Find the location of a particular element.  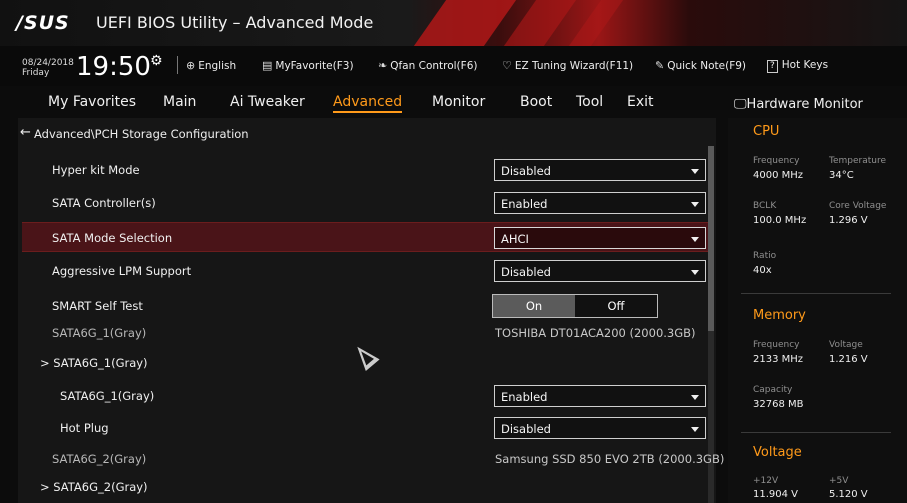

cpu-temperature-value: 34°C is located at coordinates (841, 175).